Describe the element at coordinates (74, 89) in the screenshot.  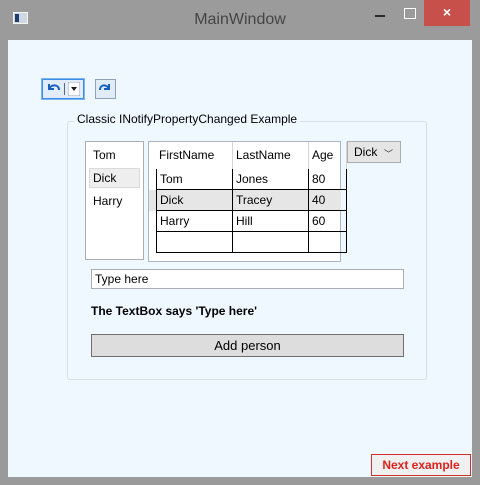
I see `chevron-down-icon` at that location.